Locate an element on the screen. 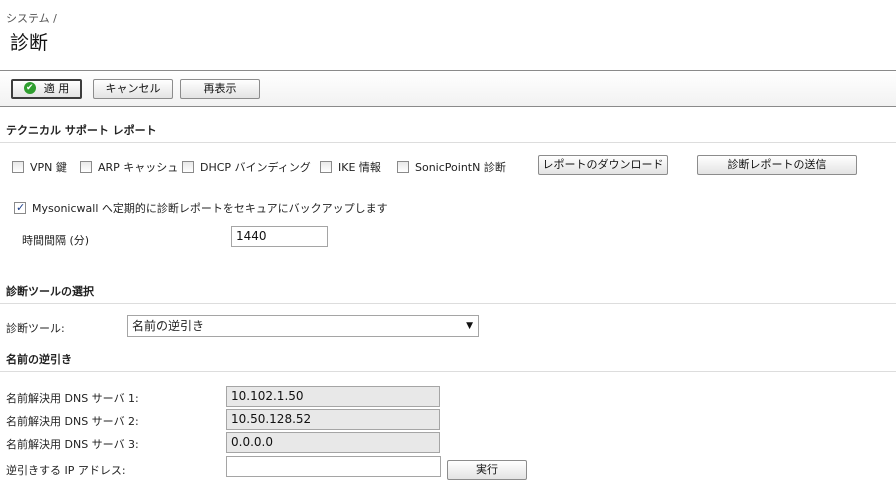  refresh-button: 再表示 is located at coordinates (220, 89).